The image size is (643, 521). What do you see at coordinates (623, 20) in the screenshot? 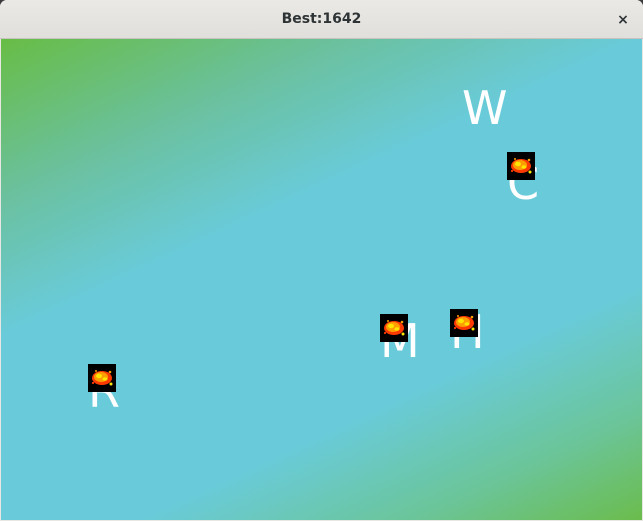
I see `close-button: ×` at bounding box center [623, 20].